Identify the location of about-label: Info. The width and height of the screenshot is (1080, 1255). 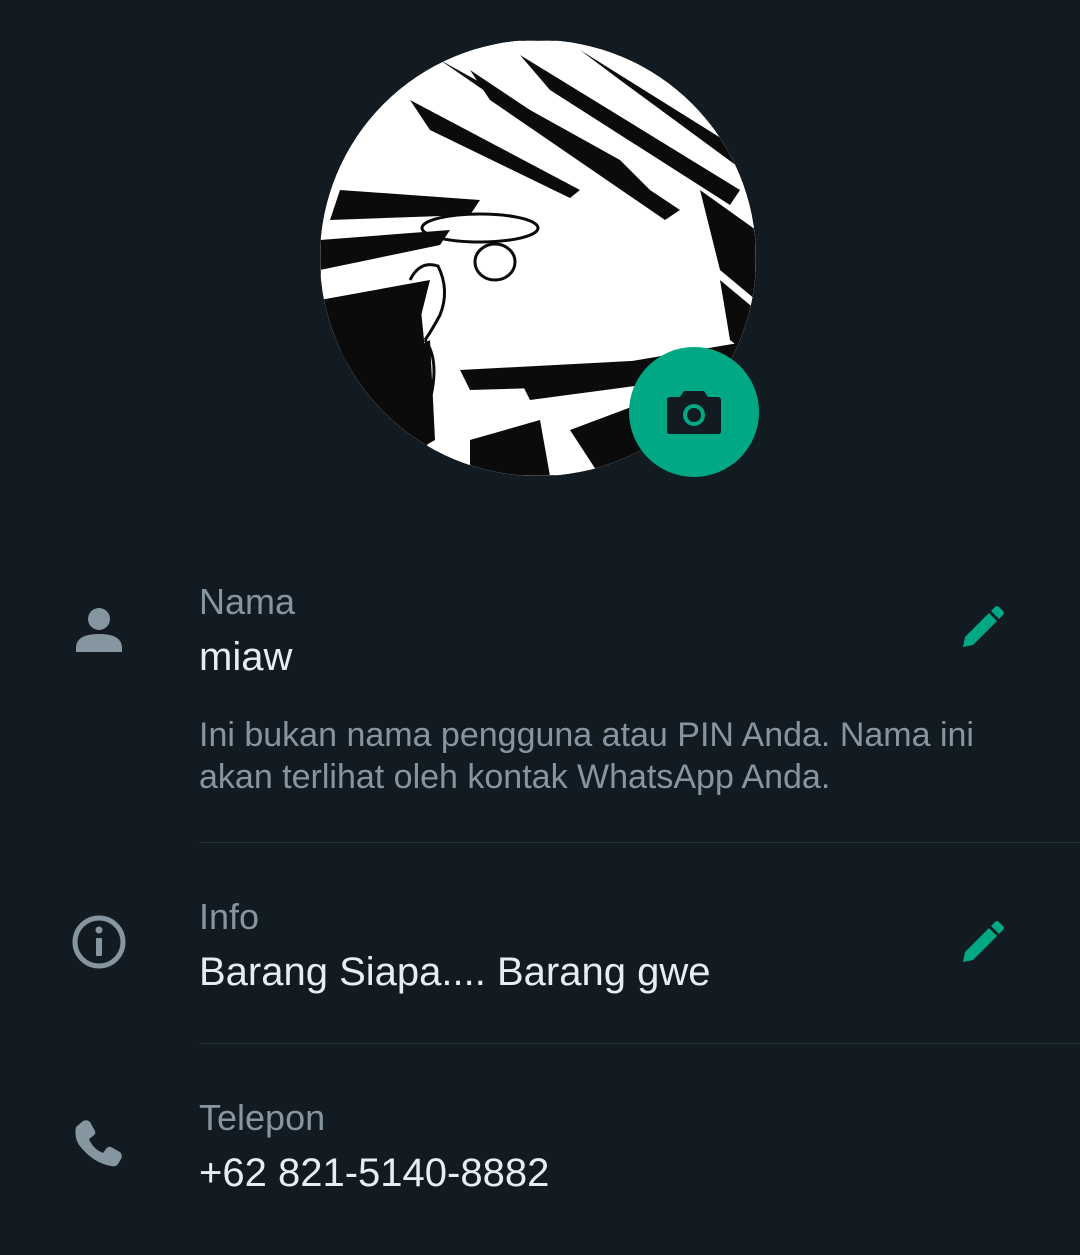
(229, 916).